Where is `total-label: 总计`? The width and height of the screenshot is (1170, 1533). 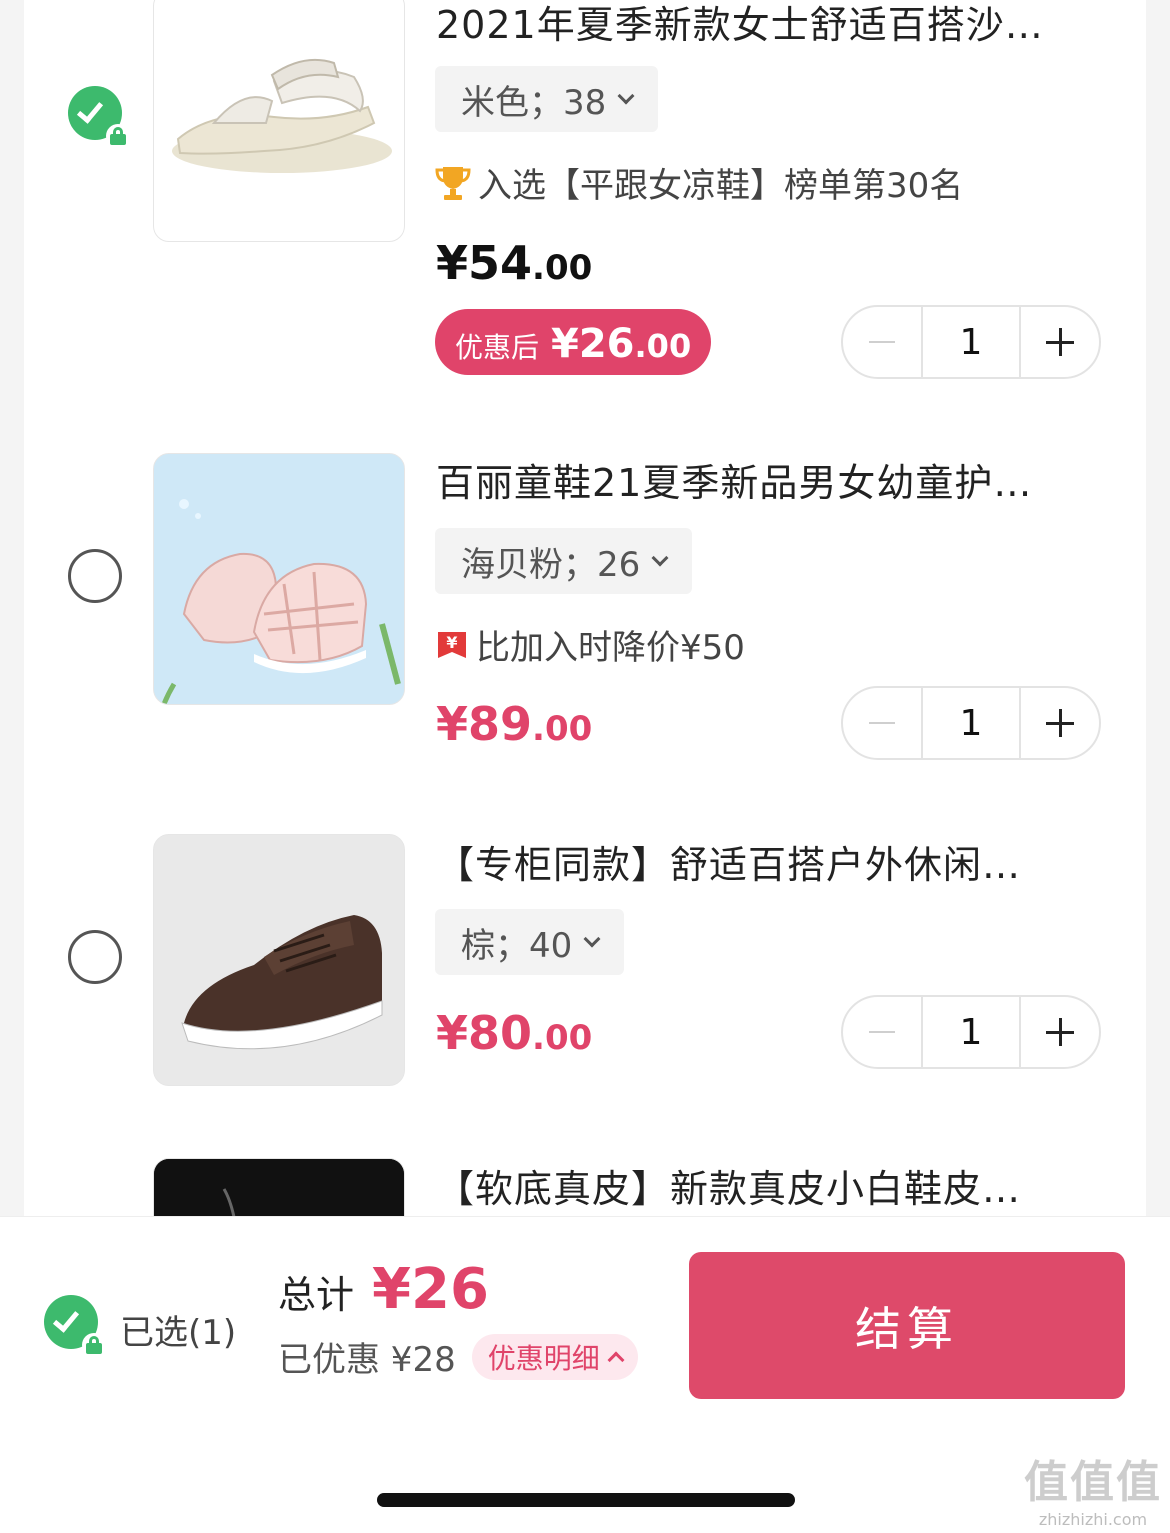 total-label: 总计 is located at coordinates (316, 1295).